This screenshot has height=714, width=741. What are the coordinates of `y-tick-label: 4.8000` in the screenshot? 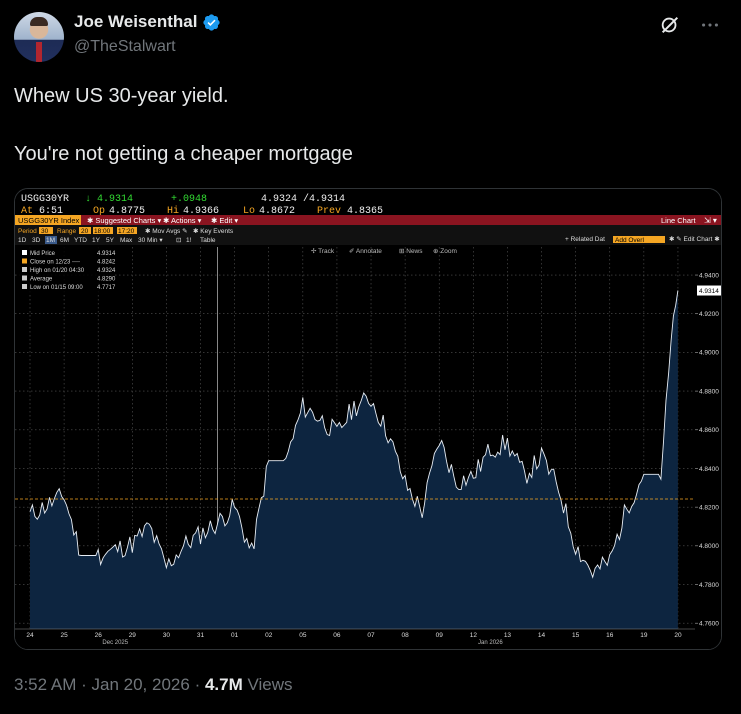 It's located at (709, 546).